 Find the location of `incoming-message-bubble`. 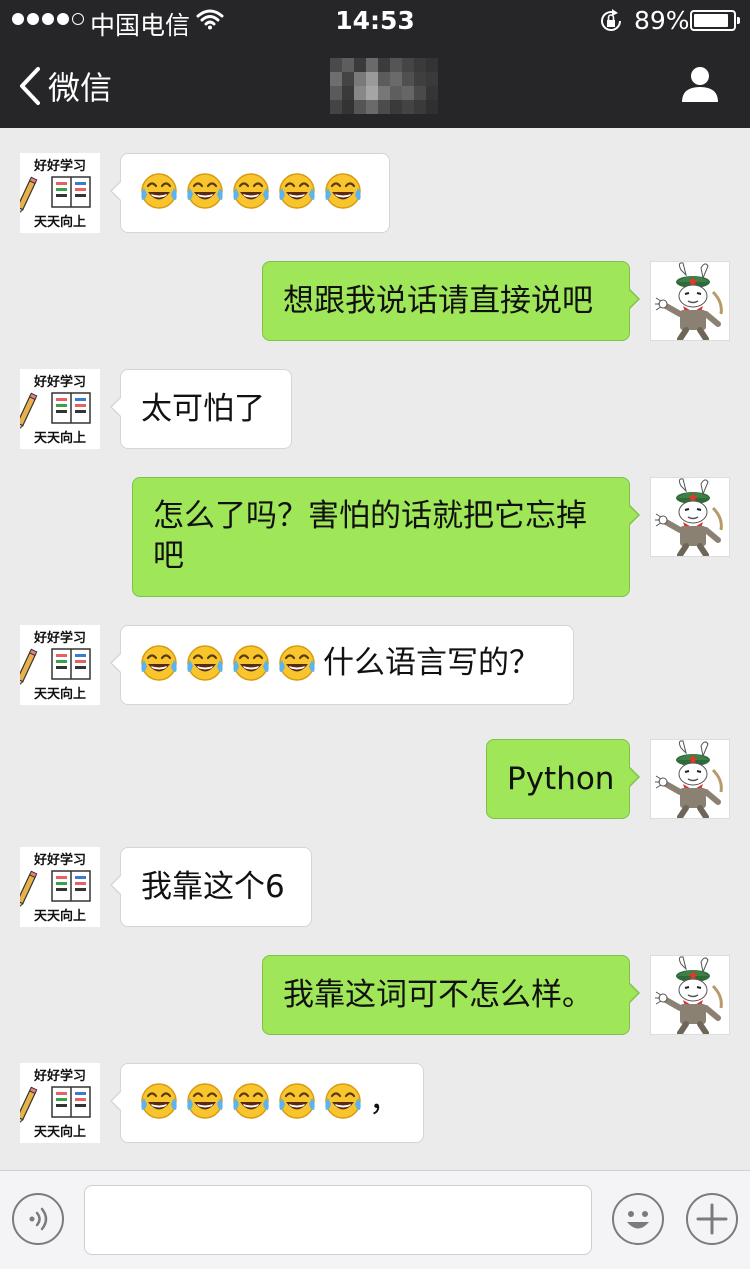

incoming-message-bubble is located at coordinates (250, 193).